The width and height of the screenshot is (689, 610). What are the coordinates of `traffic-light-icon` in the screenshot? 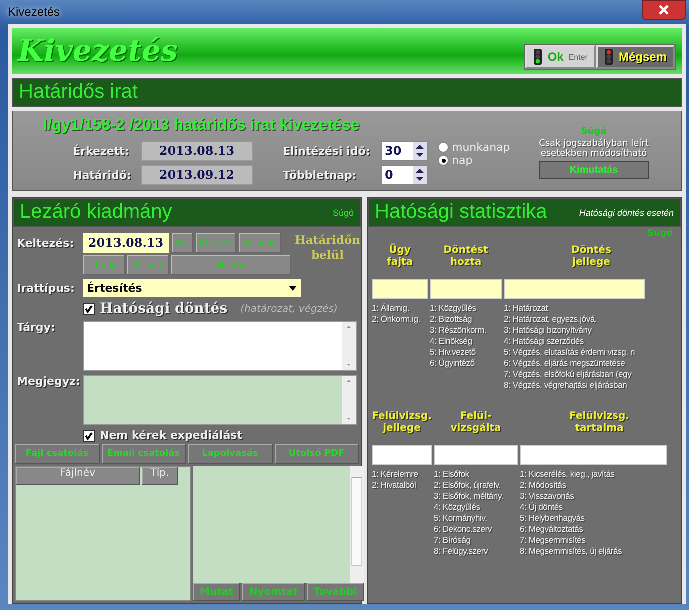 It's located at (609, 57).